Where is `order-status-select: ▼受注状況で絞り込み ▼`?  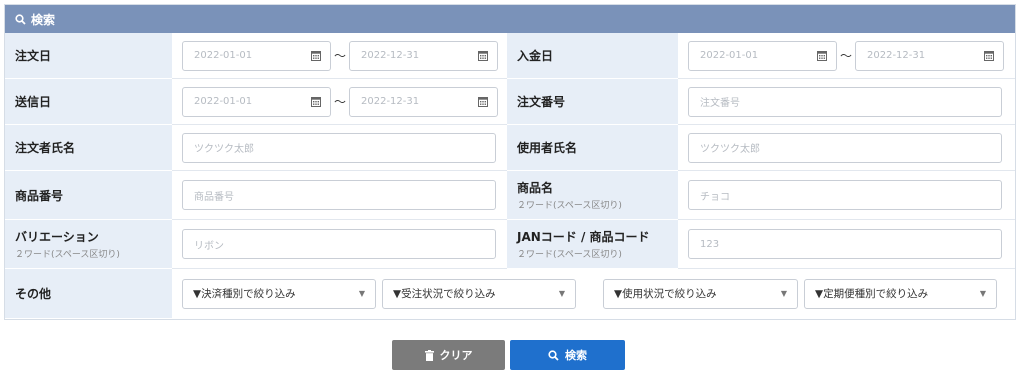
order-status-select: ▼受注状況で絞り込み ▼ is located at coordinates (479, 293).